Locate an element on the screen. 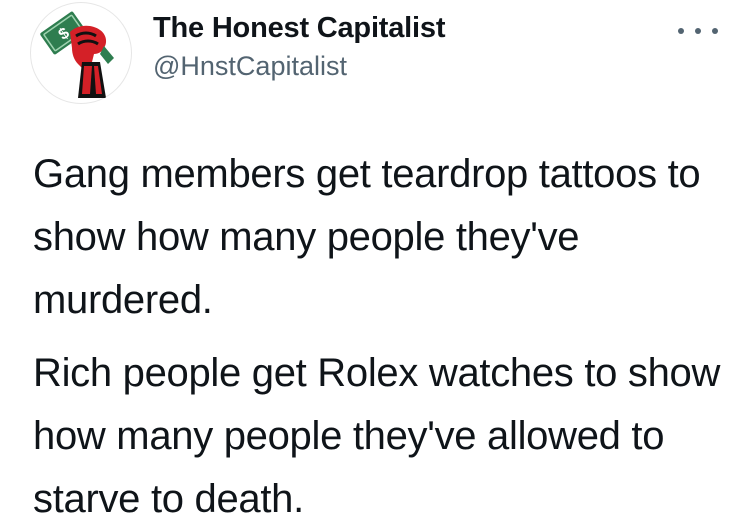 This screenshot has width=750, height=531. user-handle: @HnstCapitalist is located at coordinates (250, 66).